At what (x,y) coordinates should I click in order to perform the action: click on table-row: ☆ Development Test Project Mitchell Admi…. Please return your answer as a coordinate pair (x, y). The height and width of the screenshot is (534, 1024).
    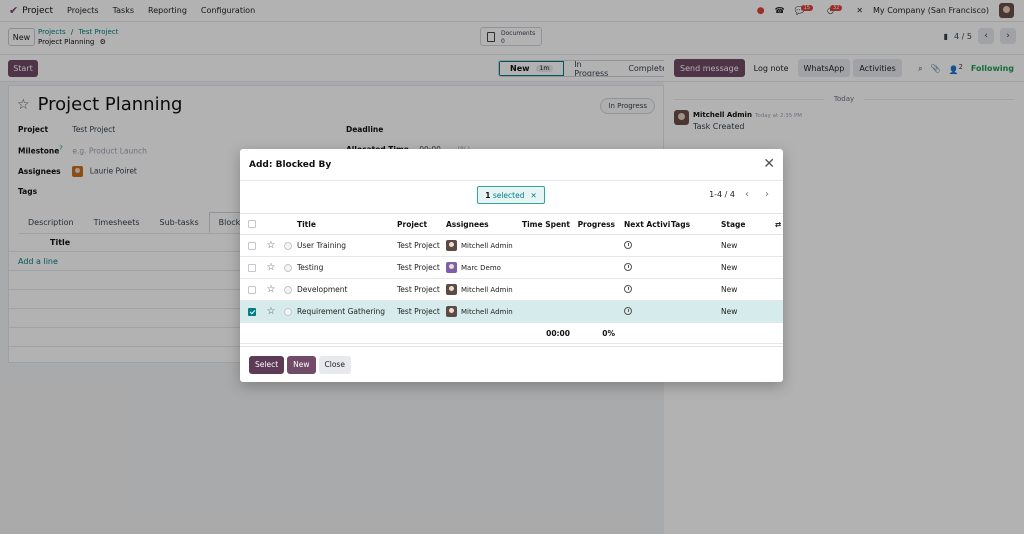
    Looking at the image, I should click on (511, 290).